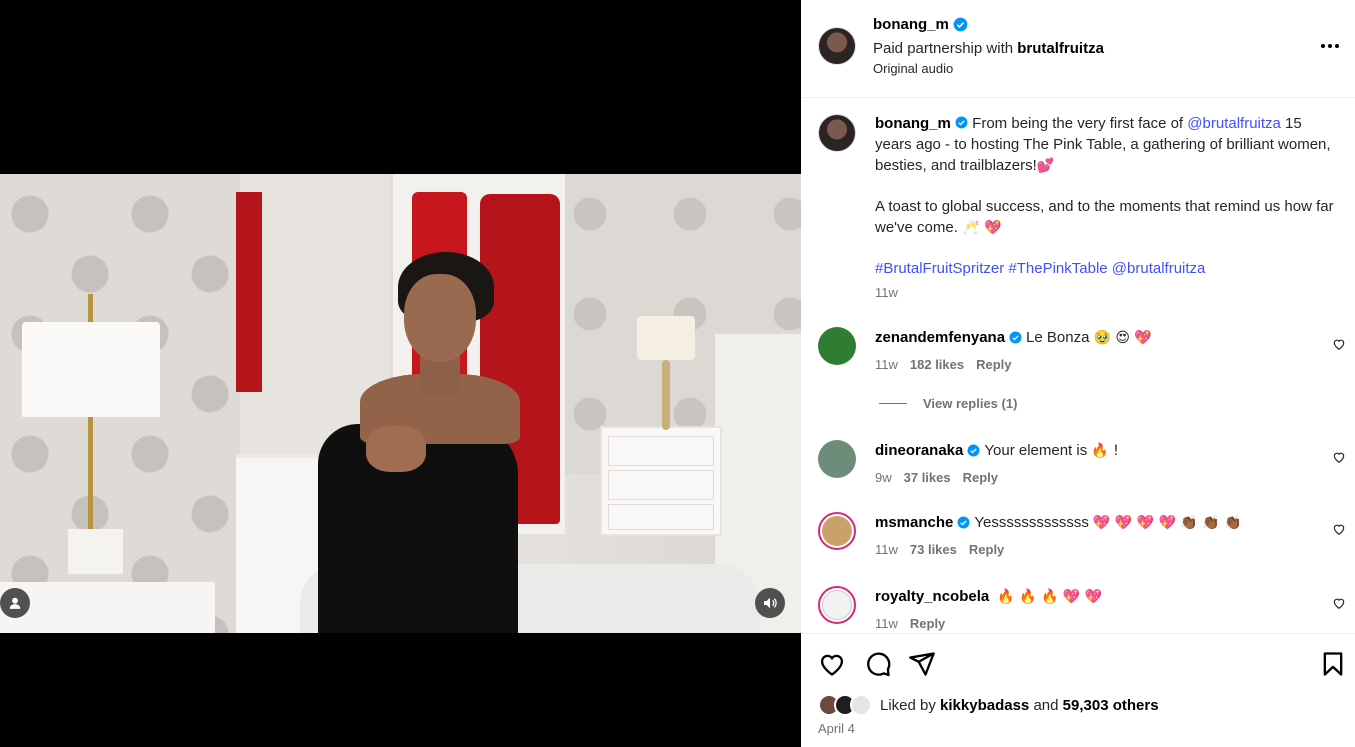 This screenshot has height=747, width=1355. I want to click on comment-text-row: royalty_ncobela 🔥 🔥 🔥 💖 💖, so click(988, 596).